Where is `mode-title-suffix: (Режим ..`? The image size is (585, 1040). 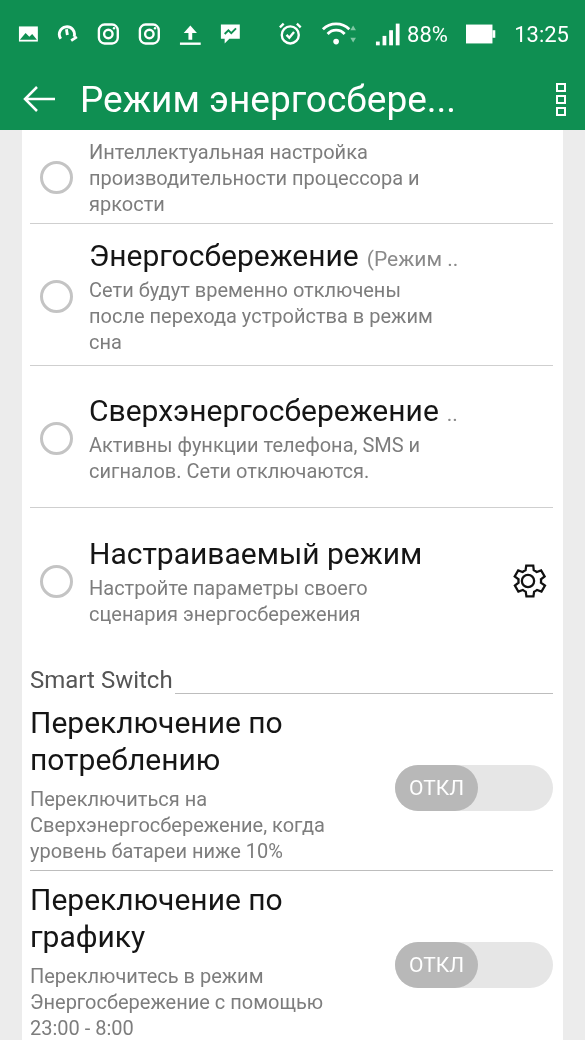
mode-title-suffix: (Режим .. is located at coordinates (412, 259).